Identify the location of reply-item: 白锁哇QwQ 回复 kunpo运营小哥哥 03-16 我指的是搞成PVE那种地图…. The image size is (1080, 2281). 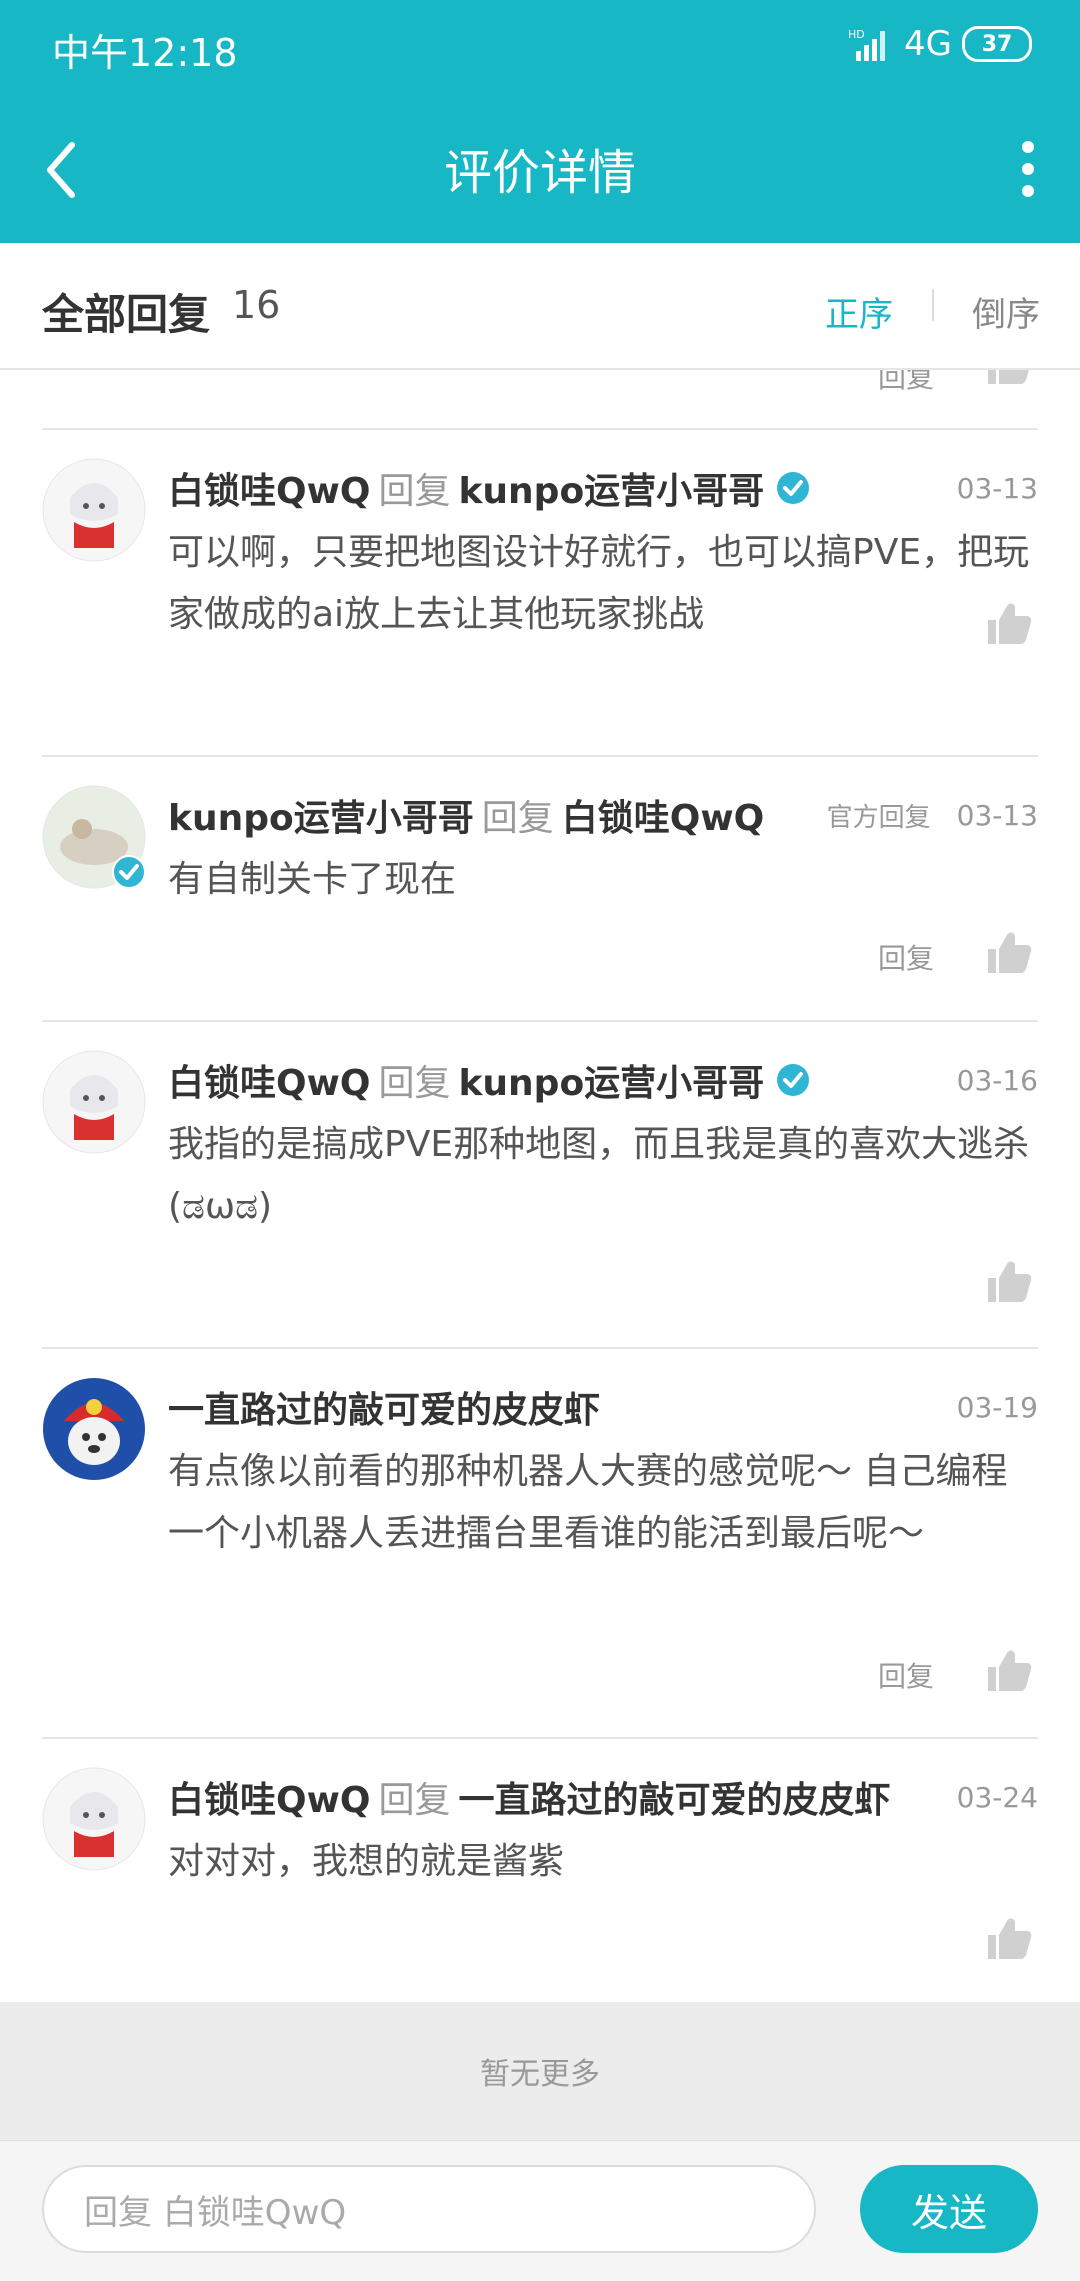
(540, 1184).